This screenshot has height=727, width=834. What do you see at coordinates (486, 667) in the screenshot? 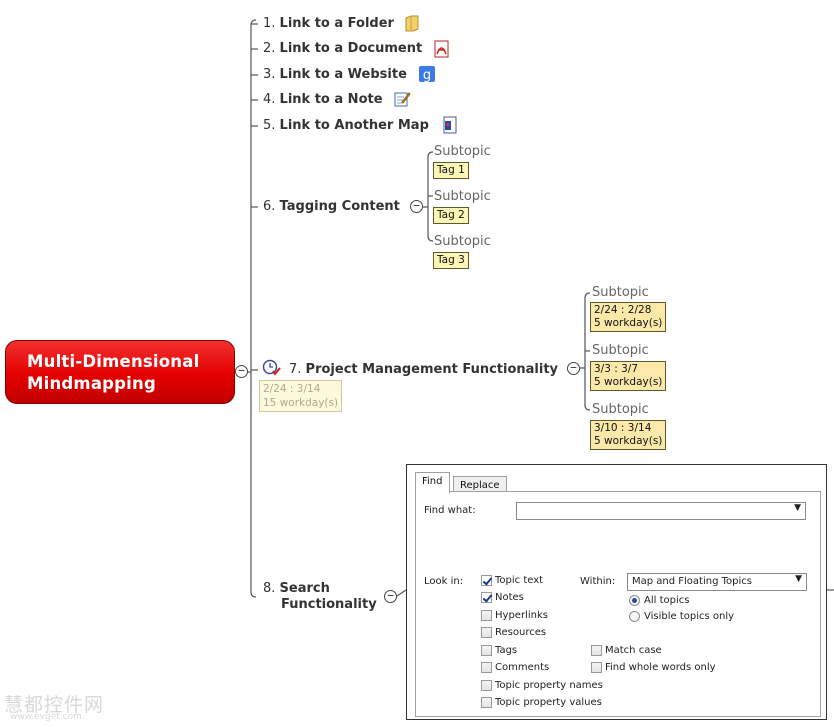
I see `comments-checkbox` at bounding box center [486, 667].